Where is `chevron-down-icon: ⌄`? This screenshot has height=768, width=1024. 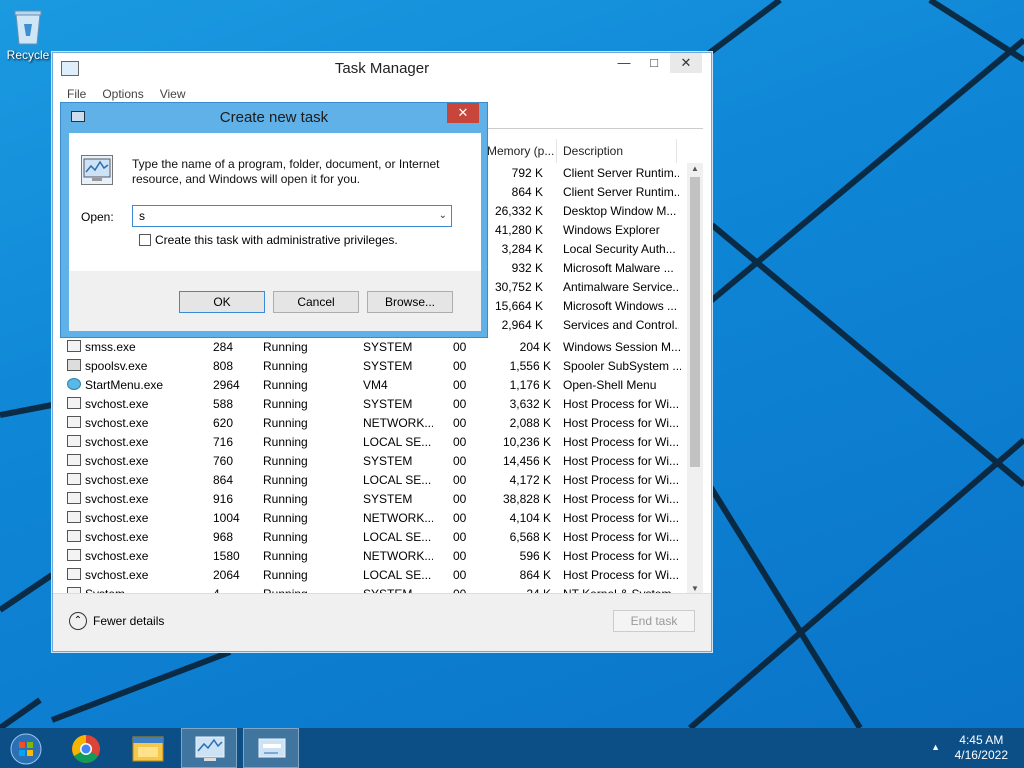
chevron-down-icon: ⌄ is located at coordinates (443, 215).